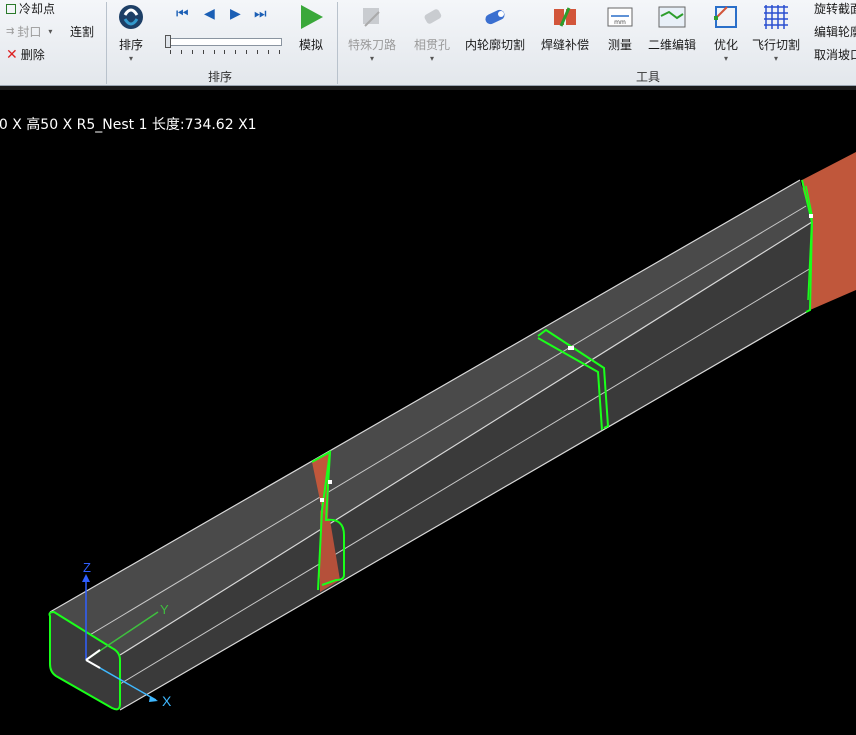  What do you see at coordinates (167, 701) in the screenshot?
I see `axis-x-label: X` at bounding box center [167, 701].